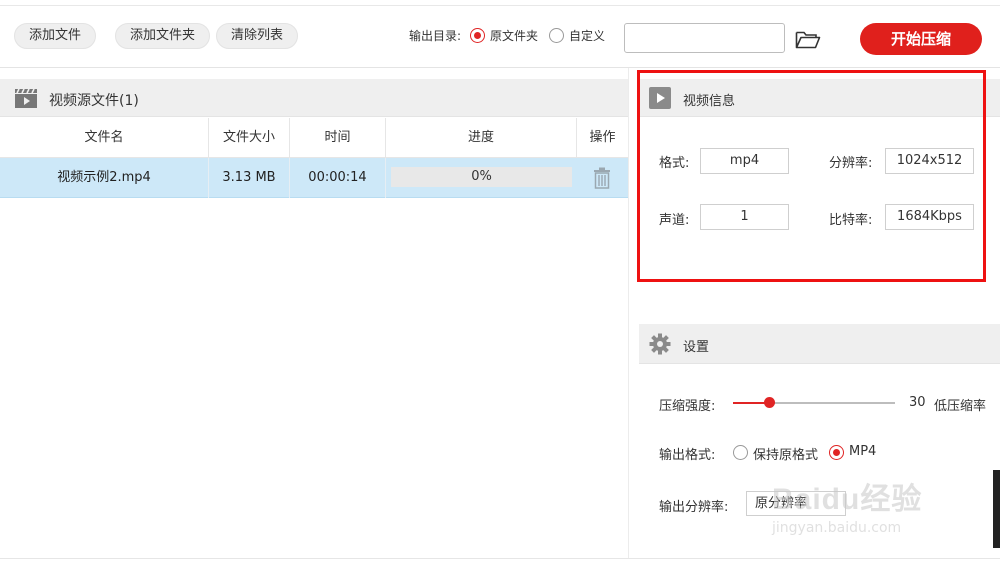 The width and height of the screenshot is (1000, 568). What do you see at coordinates (996, 509) in the screenshot?
I see `scrollbar` at bounding box center [996, 509].